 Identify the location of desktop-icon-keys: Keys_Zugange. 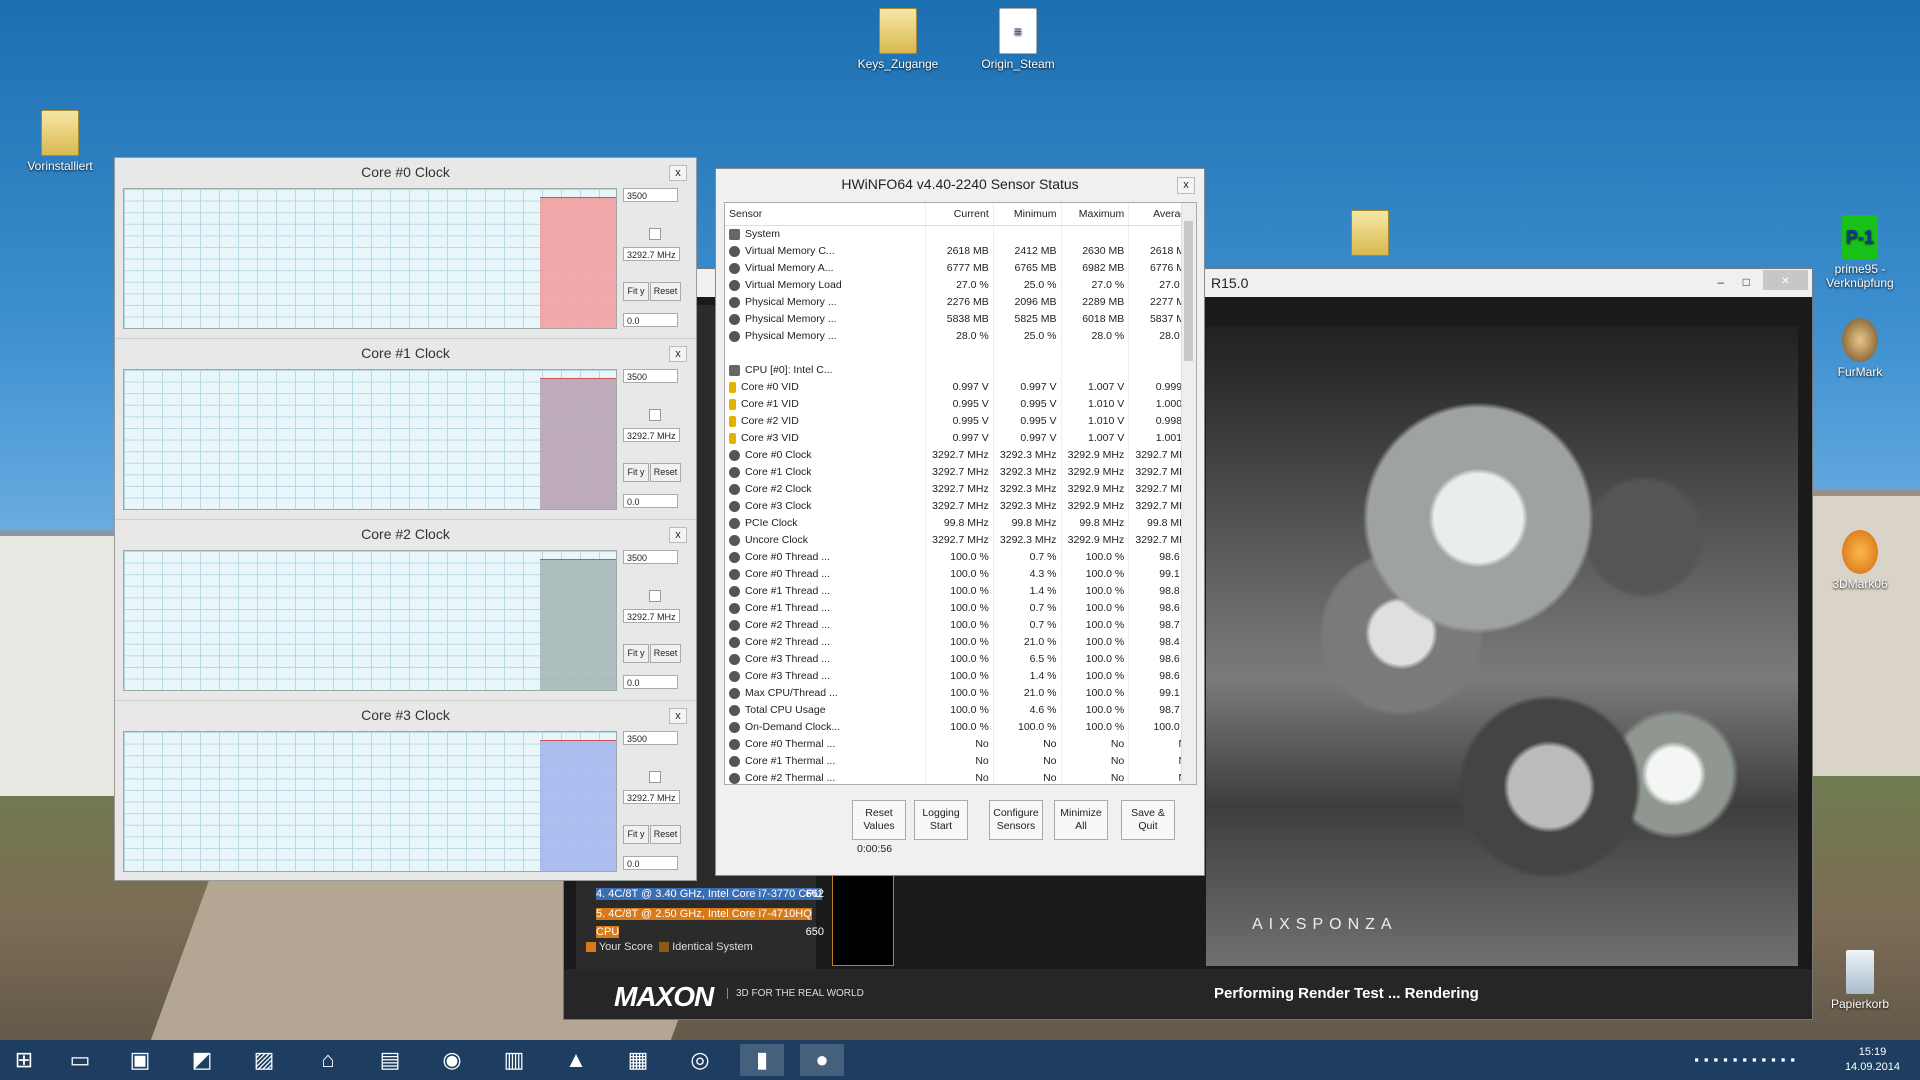
(898, 39).